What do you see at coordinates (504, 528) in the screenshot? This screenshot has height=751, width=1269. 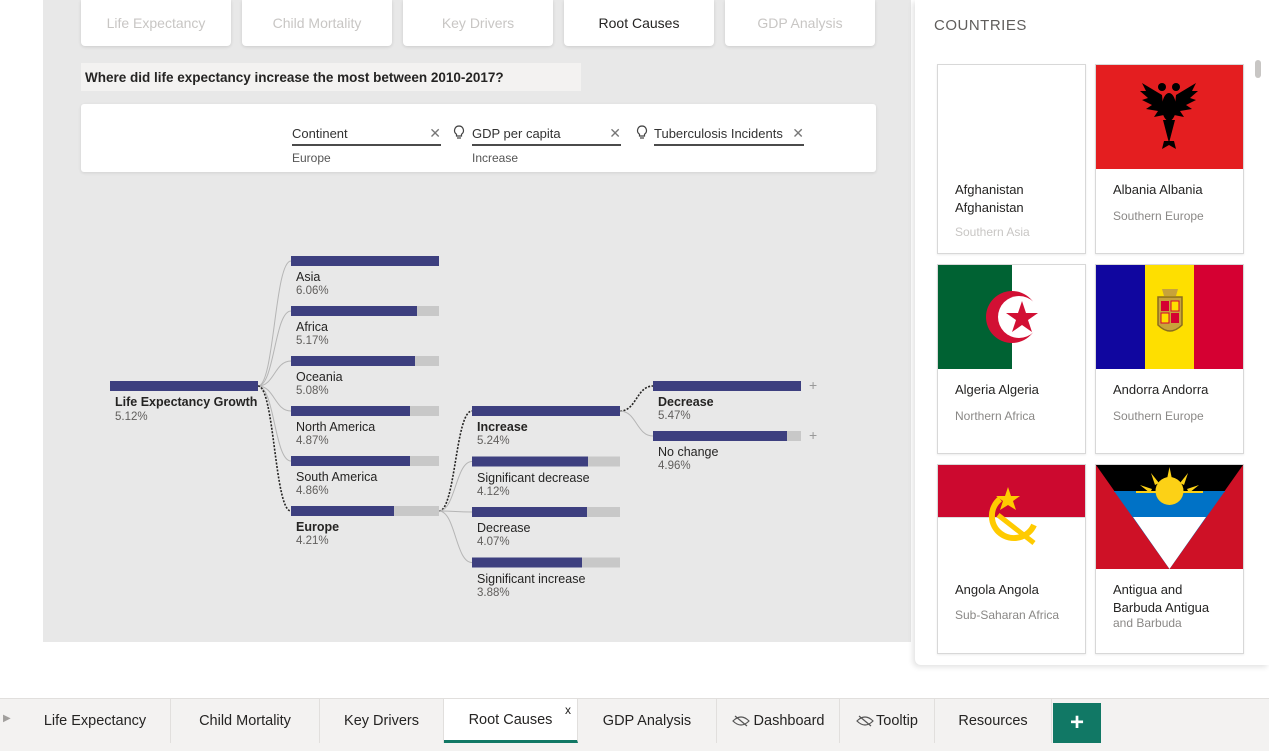 I see `level2-node-label: Decrease` at bounding box center [504, 528].